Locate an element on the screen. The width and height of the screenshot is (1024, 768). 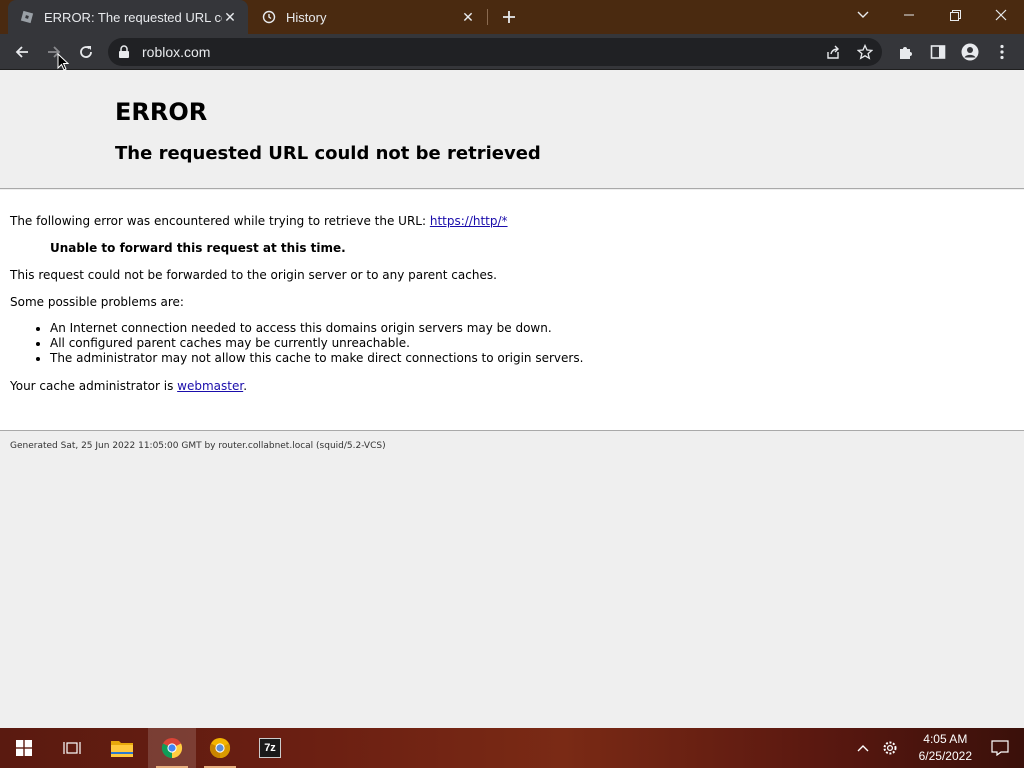
chrome-taskbar-button is located at coordinates (172, 748).